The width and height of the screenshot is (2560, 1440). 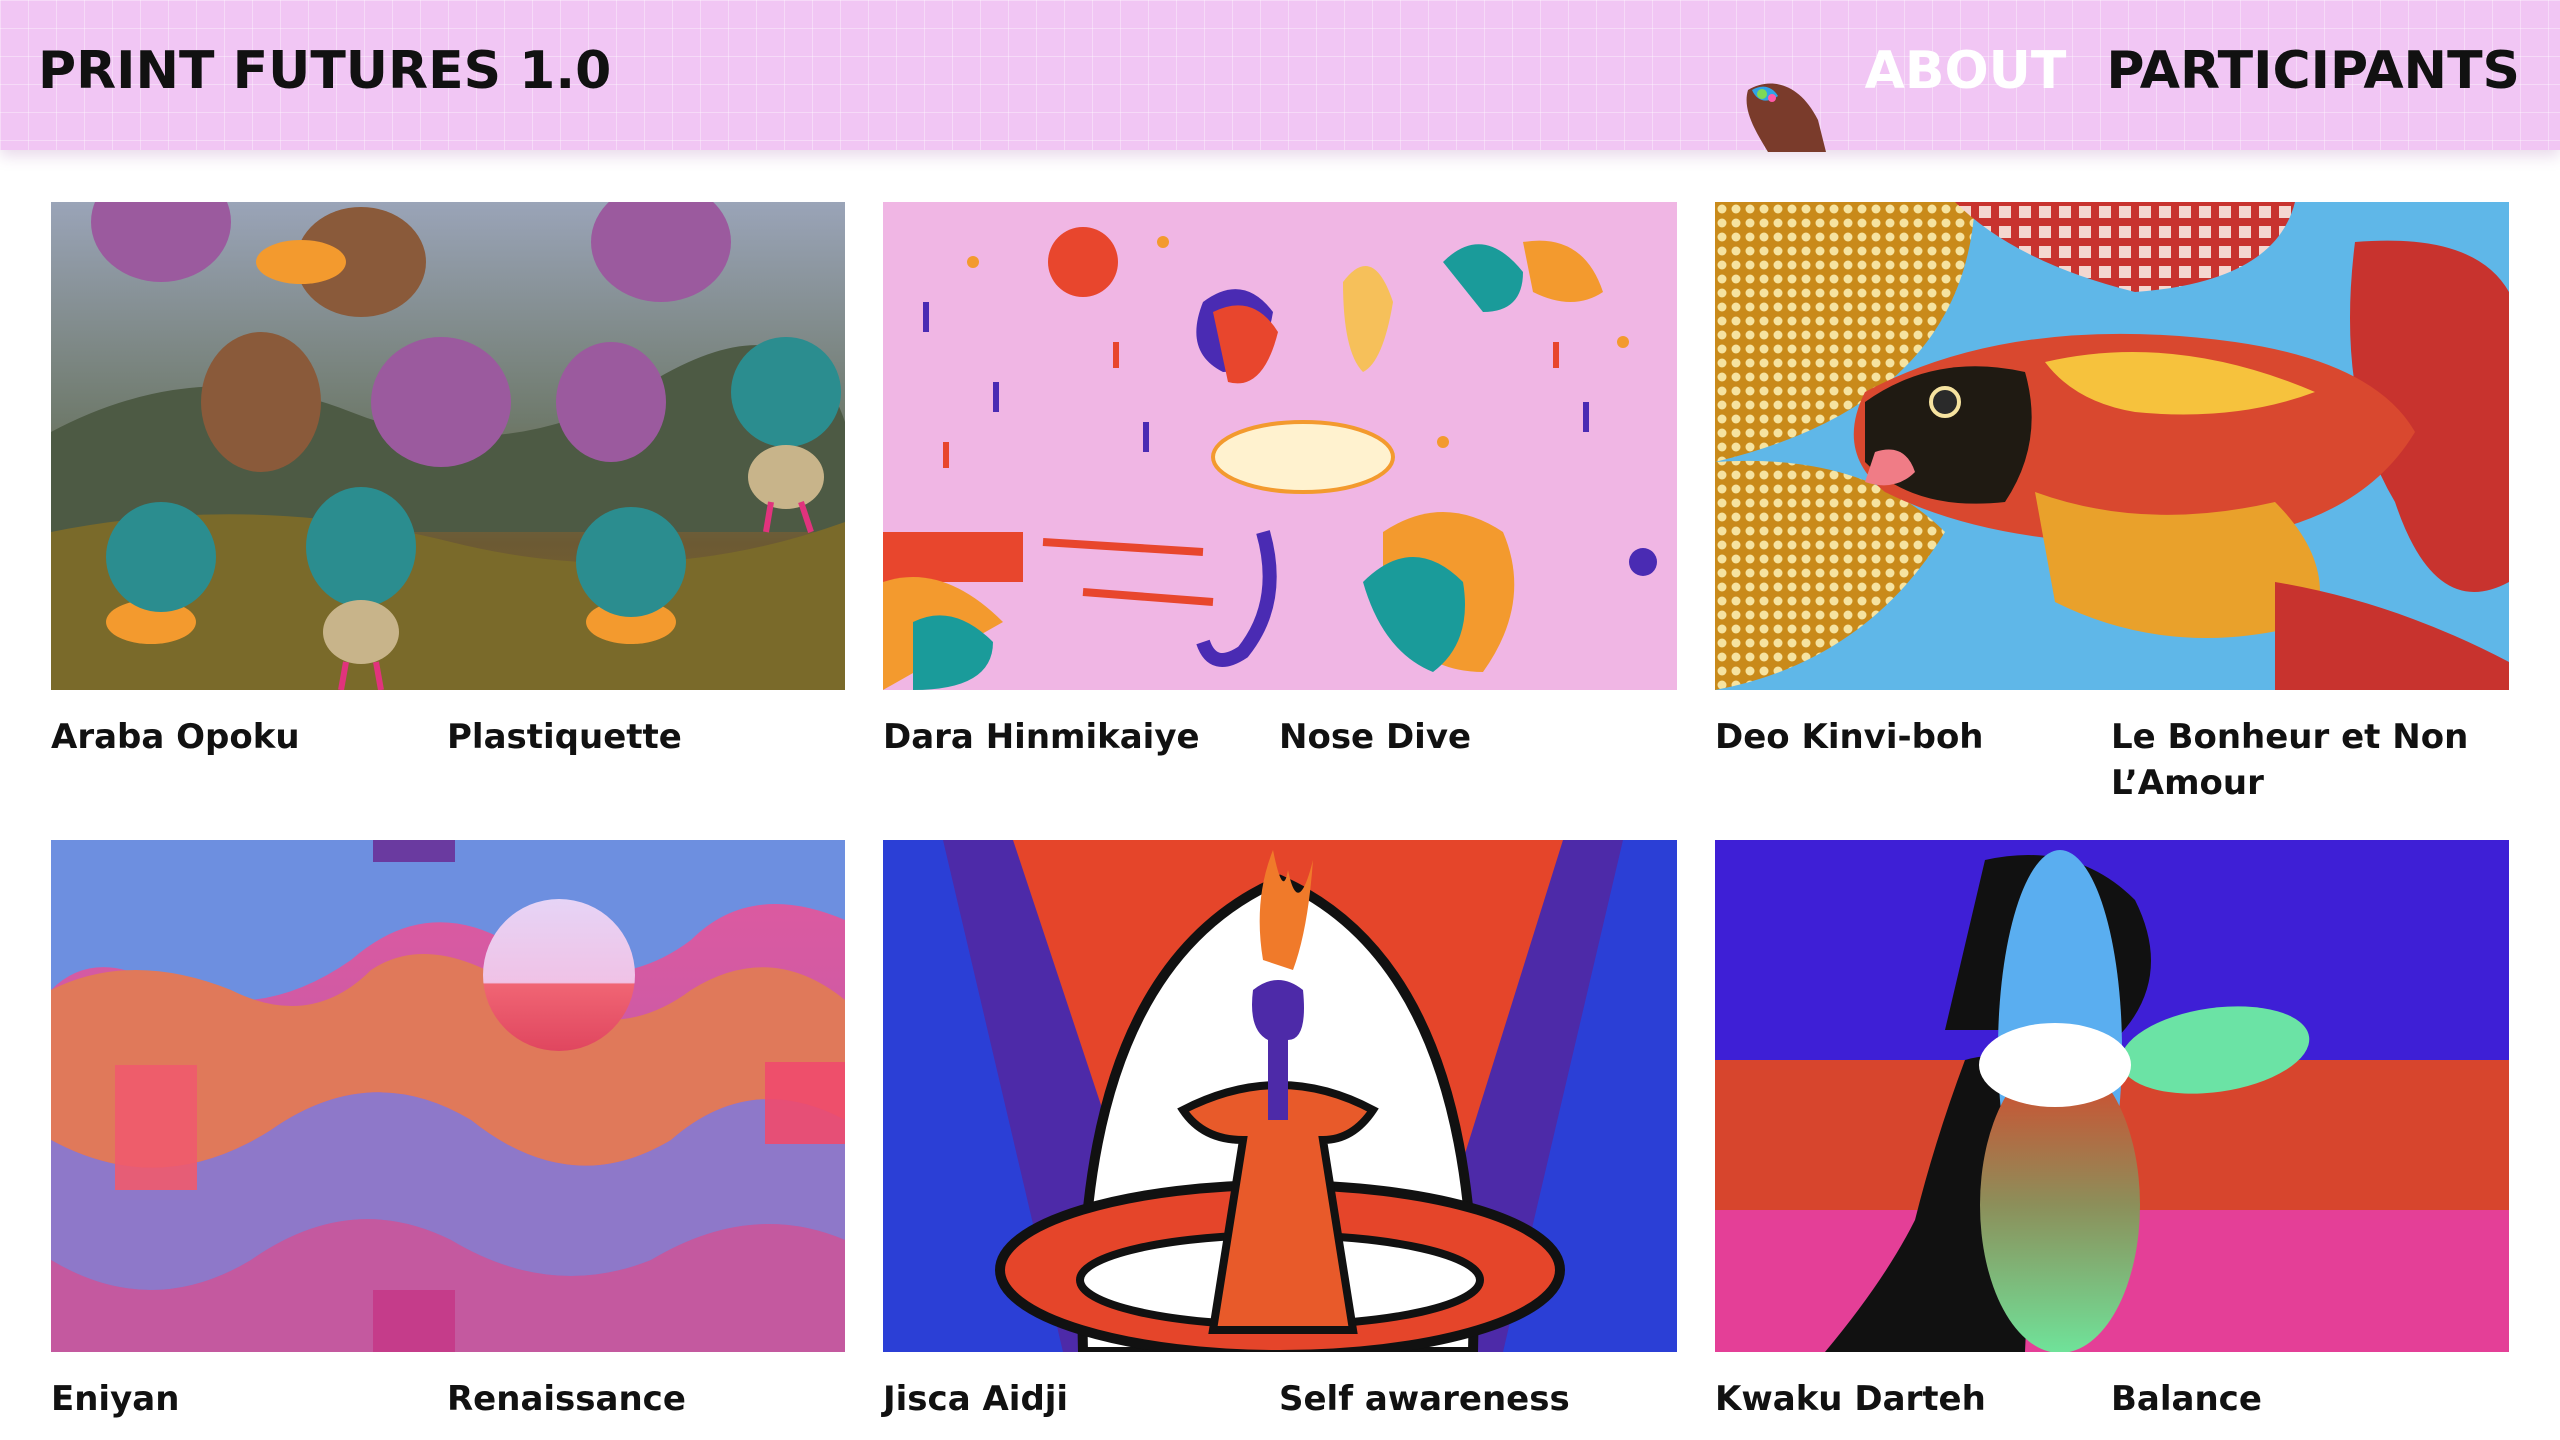 I want to click on artwork-caption: Deo Kinvi-boh Le Bonheur et Non L’Amour, so click(x=2112, y=760).